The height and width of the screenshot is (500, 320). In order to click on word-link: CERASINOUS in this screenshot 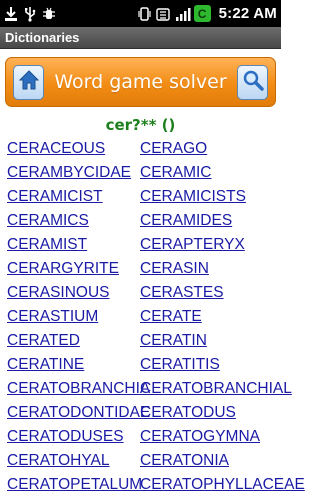, I will do `click(73, 293)`.